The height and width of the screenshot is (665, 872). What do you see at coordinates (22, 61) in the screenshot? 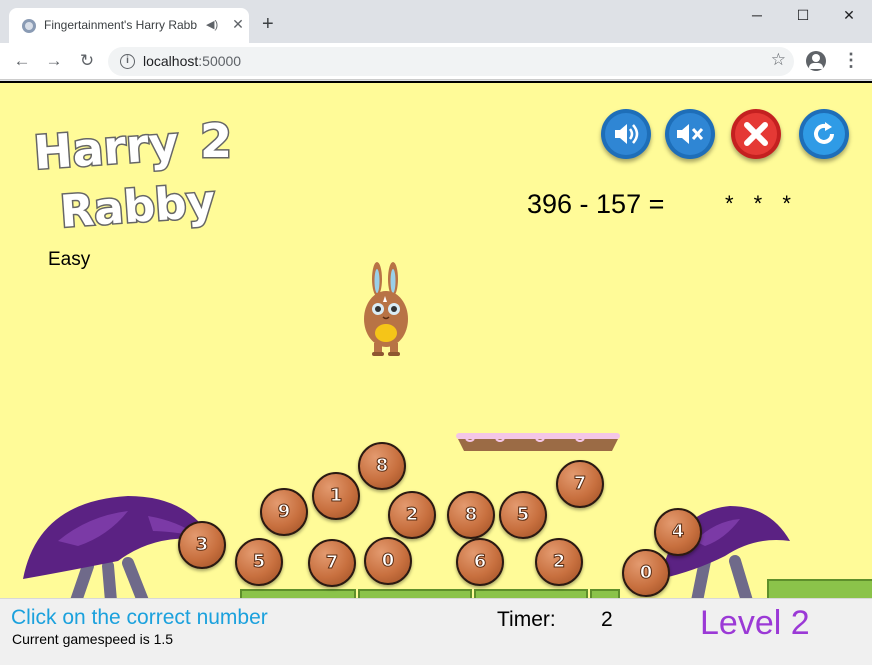
I see `back-button: ←` at bounding box center [22, 61].